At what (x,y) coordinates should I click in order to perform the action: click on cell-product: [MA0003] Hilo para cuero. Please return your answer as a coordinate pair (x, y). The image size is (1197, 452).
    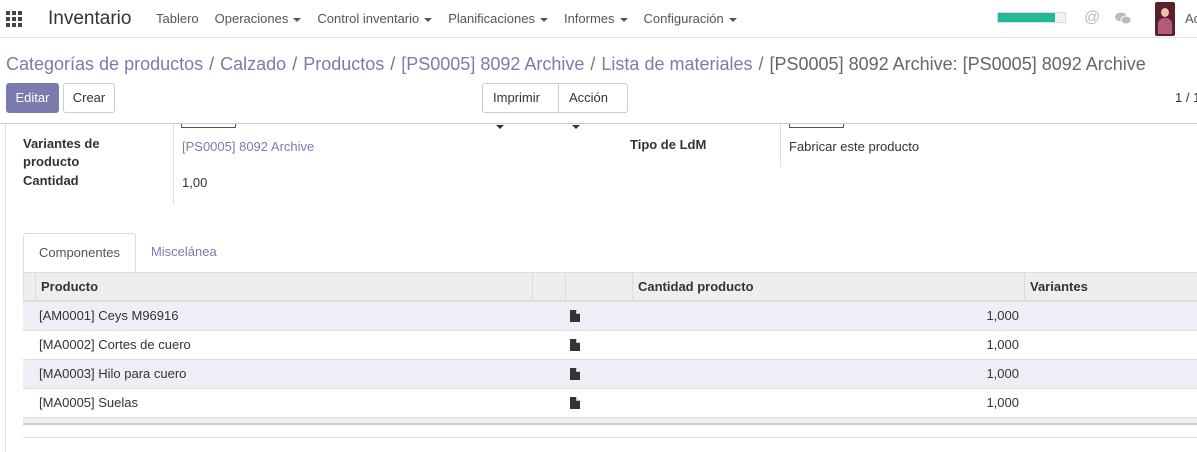
    Looking at the image, I should click on (113, 373).